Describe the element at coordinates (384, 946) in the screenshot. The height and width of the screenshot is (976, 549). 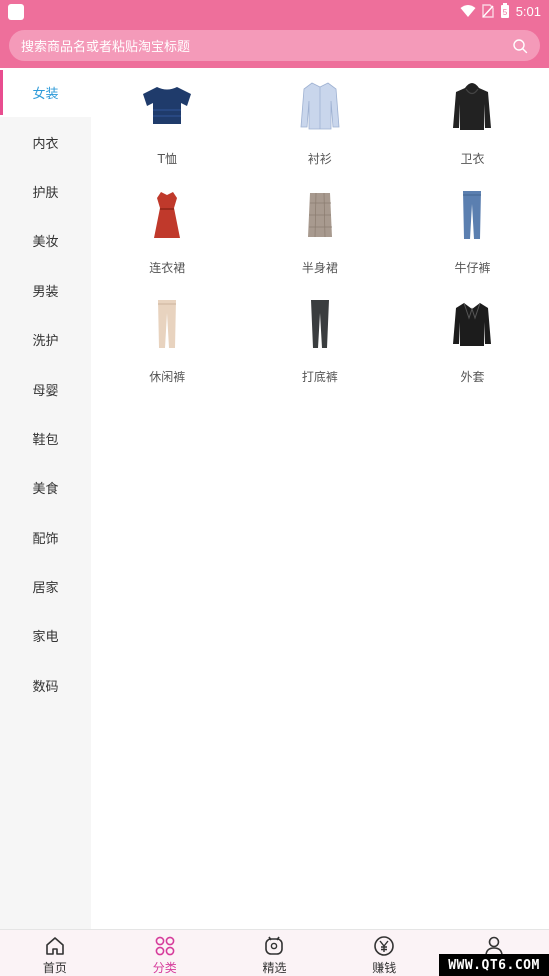
I see `yen-icon` at that location.